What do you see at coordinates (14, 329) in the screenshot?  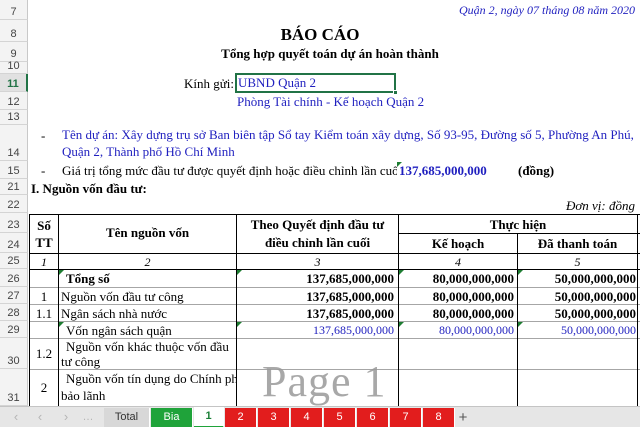 I see `row-header: 29` at bounding box center [14, 329].